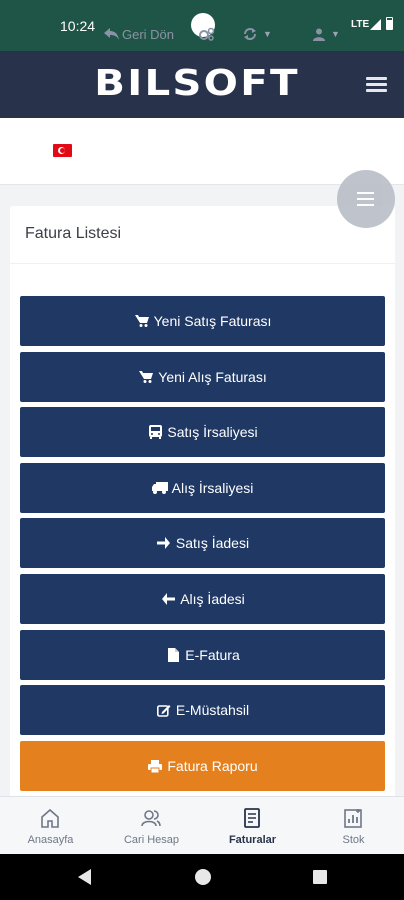  What do you see at coordinates (151, 840) in the screenshot?
I see `nav-label: Cari Hesap` at bounding box center [151, 840].